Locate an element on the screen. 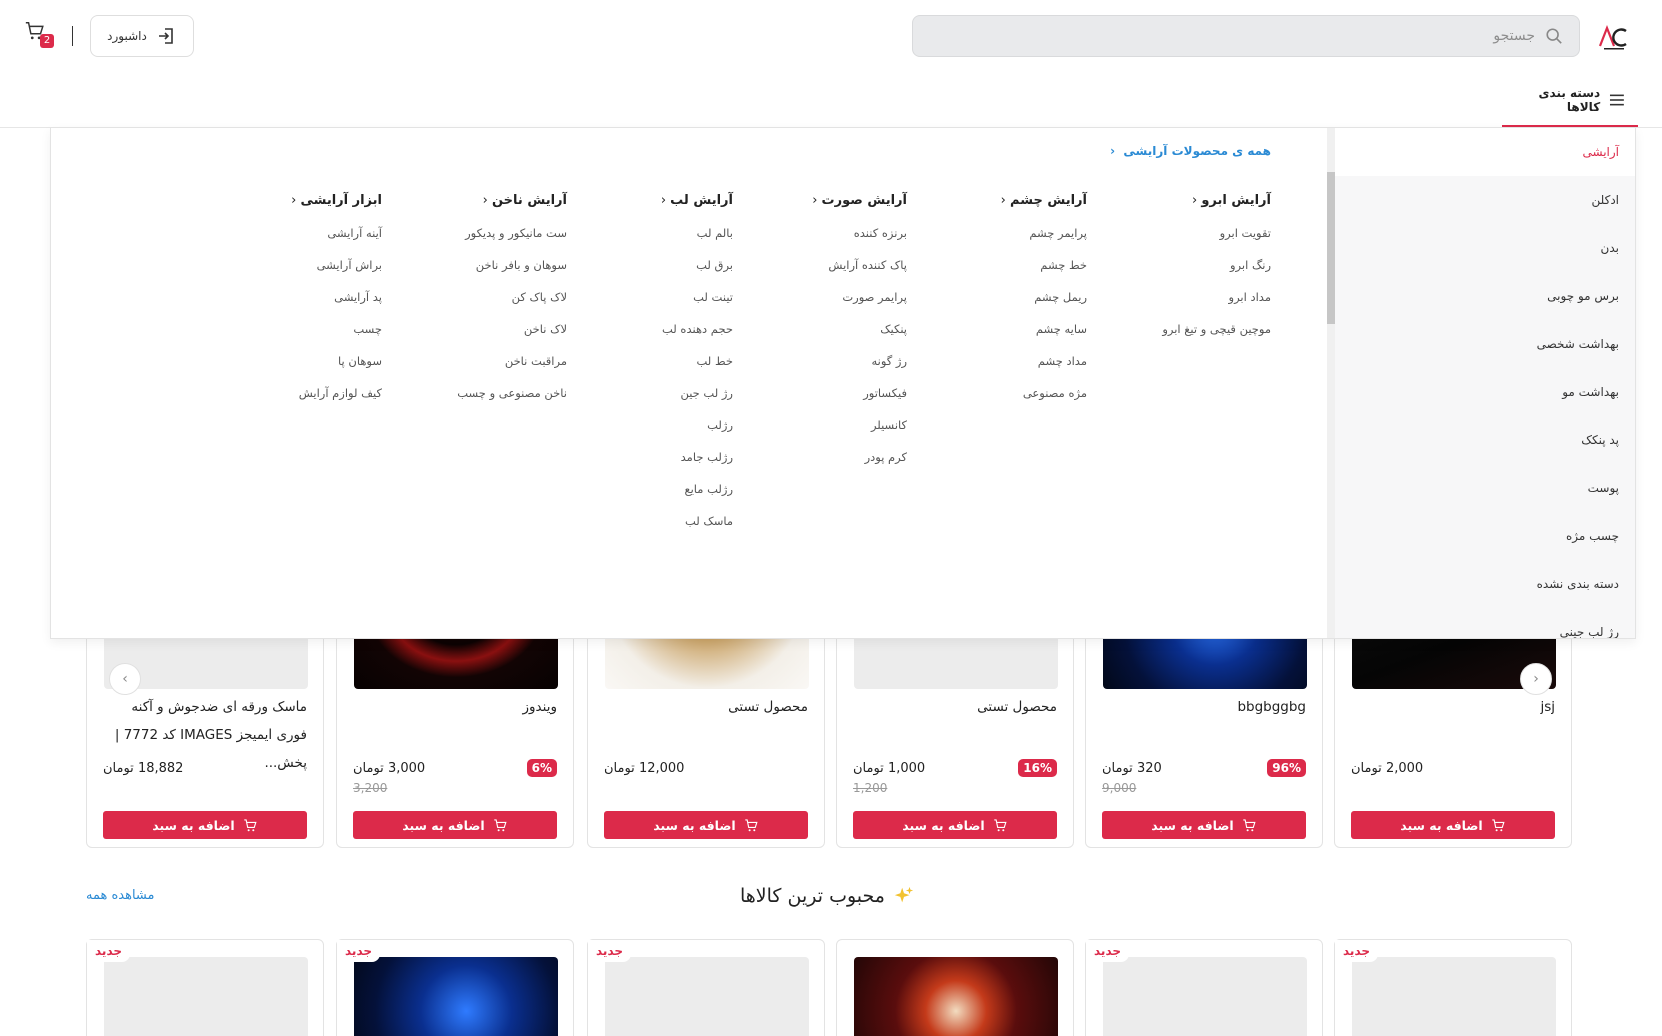  subcategory-heading: ابزار آرایشی ‹ is located at coordinates (336, 200).